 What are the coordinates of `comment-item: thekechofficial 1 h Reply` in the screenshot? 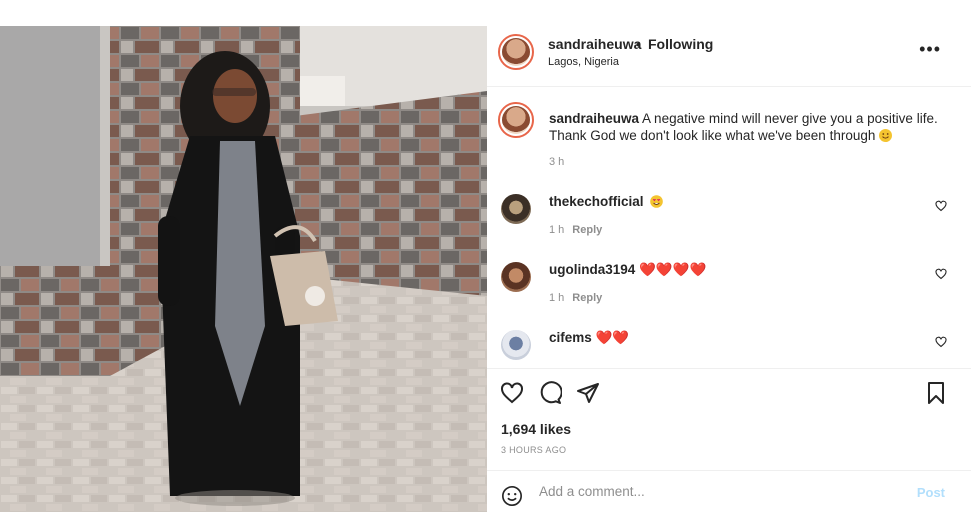 It's located at (729, 224).